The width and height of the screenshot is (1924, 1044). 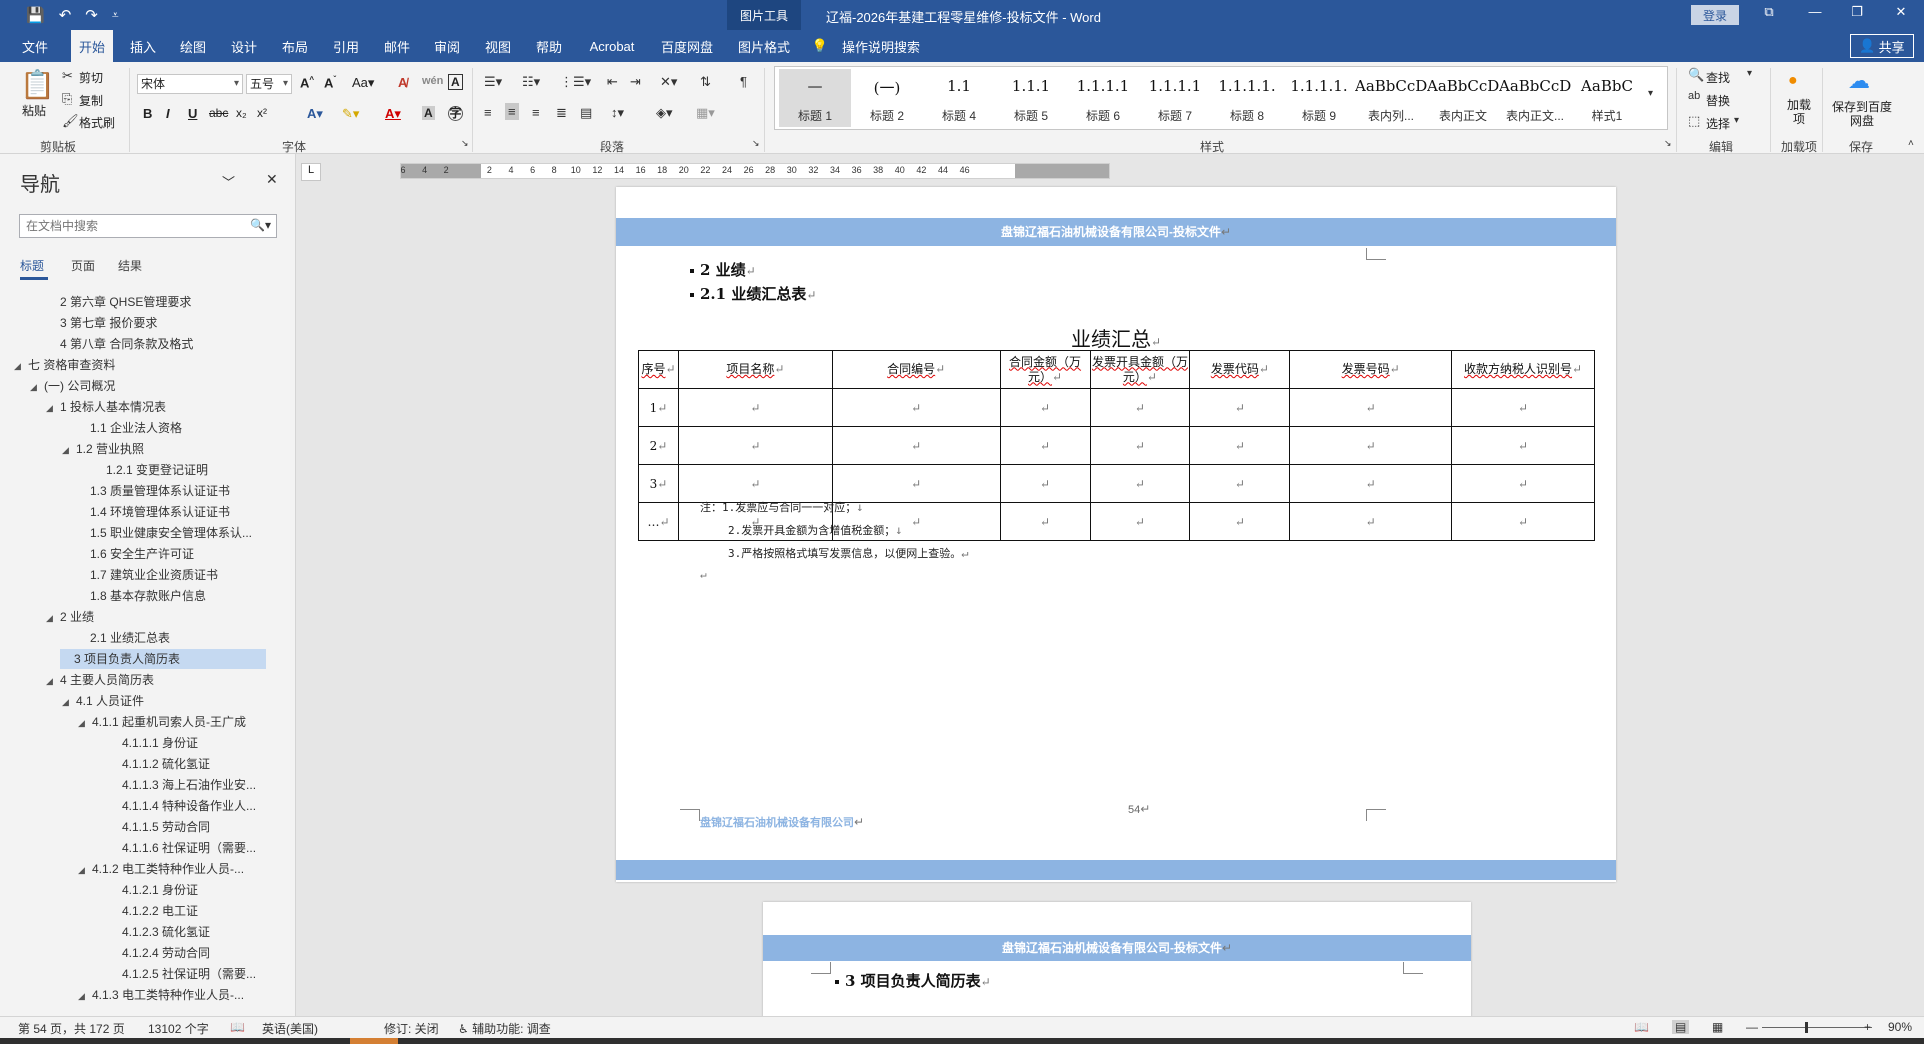 I want to click on table-index-cell: 1↵, so click(x=658, y=407).